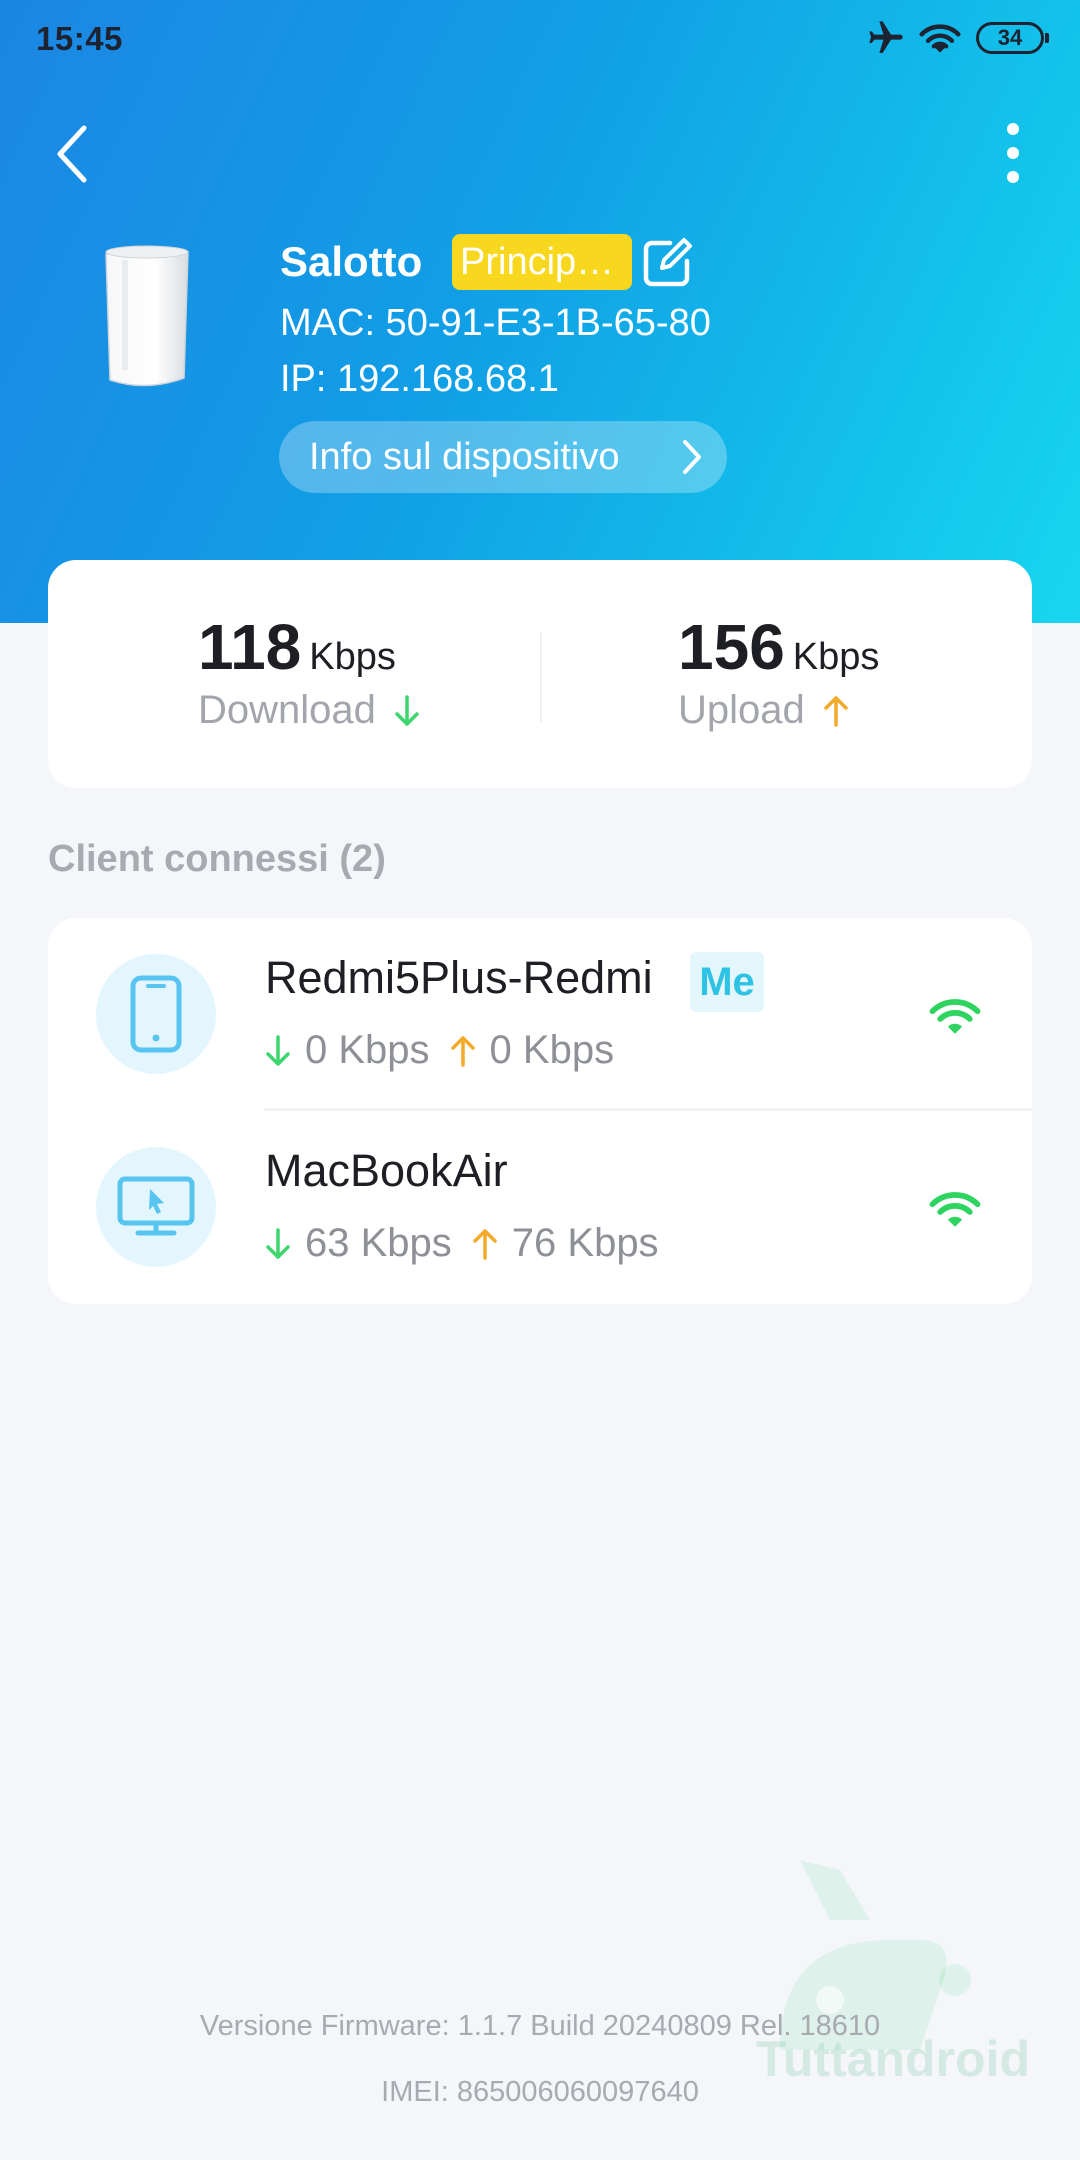 Image resolution: width=1080 pixels, height=2160 pixels. What do you see at coordinates (462, 1243) in the screenshot?
I see `client-speeds: 63 Kbps 76 Kbps` at bounding box center [462, 1243].